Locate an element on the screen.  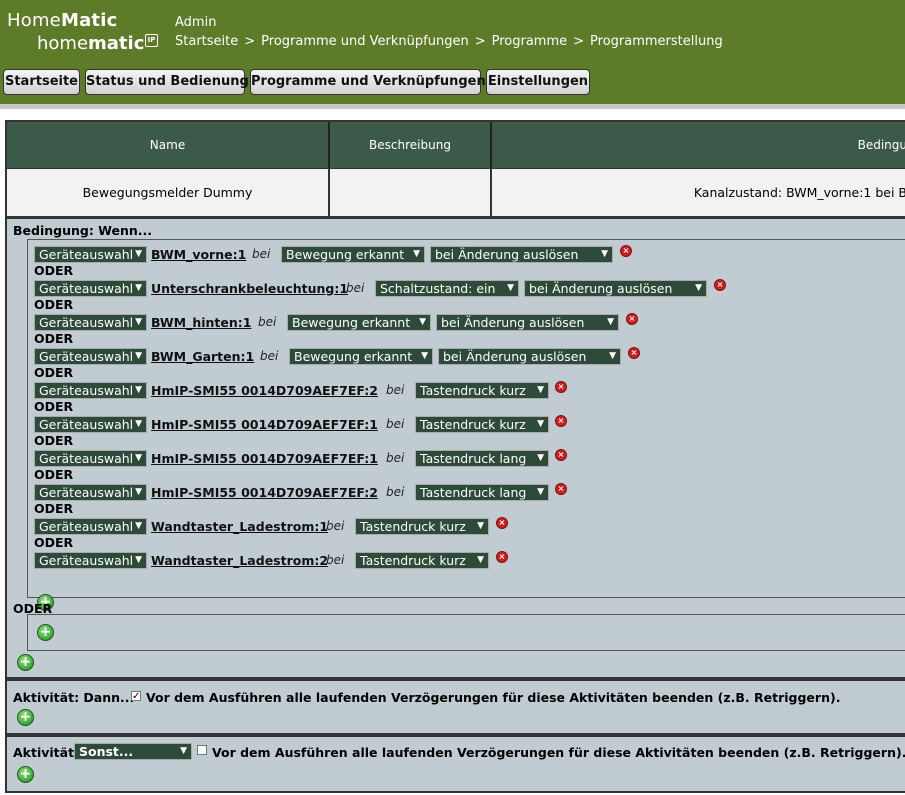
device-link: BWM_hinten:1 is located at coordinates (201, 322).